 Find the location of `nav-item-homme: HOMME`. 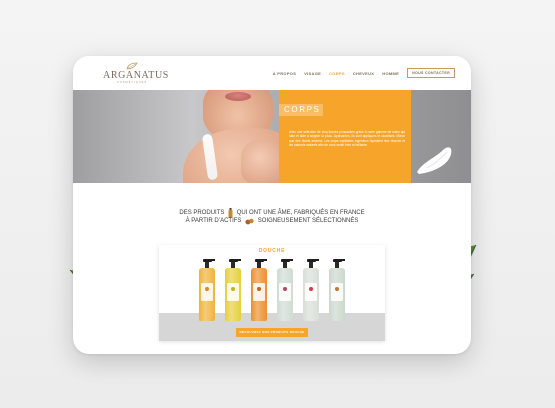

nav-item-homme: HOMME is located at coordinates (390, 73).